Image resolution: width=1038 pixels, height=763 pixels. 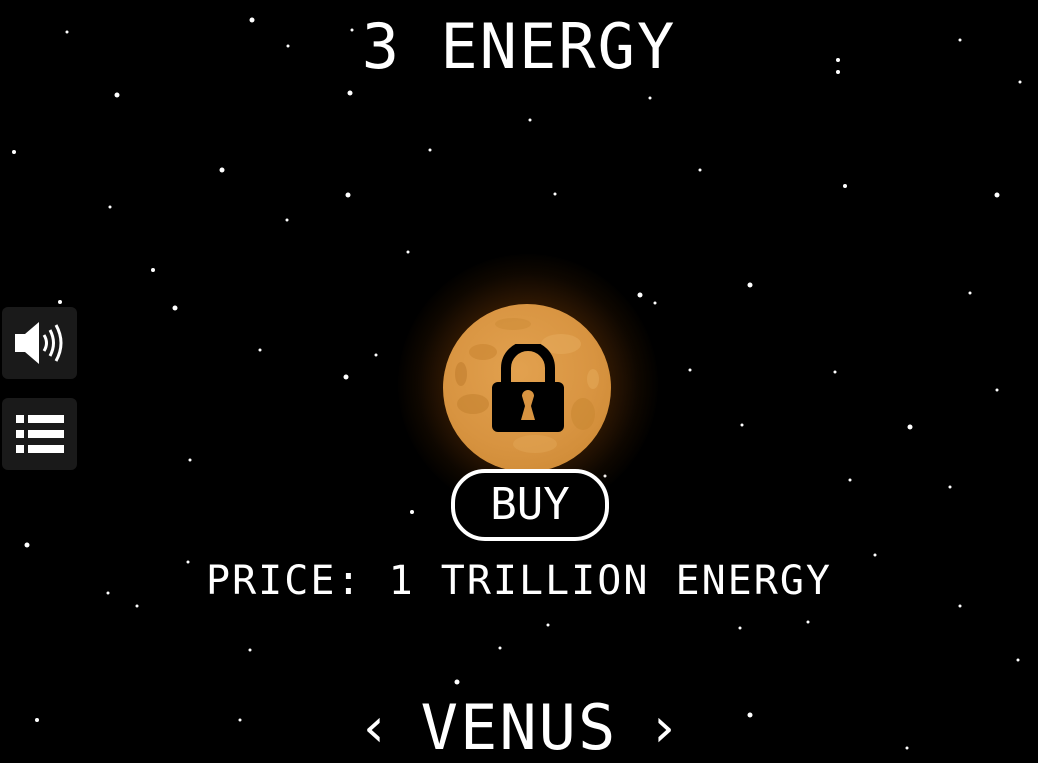 What do you see at coordinates (519, 46) in the screenshot?
I see `energy-counter: 3 ENERGY` at bounding box center [519, 46].